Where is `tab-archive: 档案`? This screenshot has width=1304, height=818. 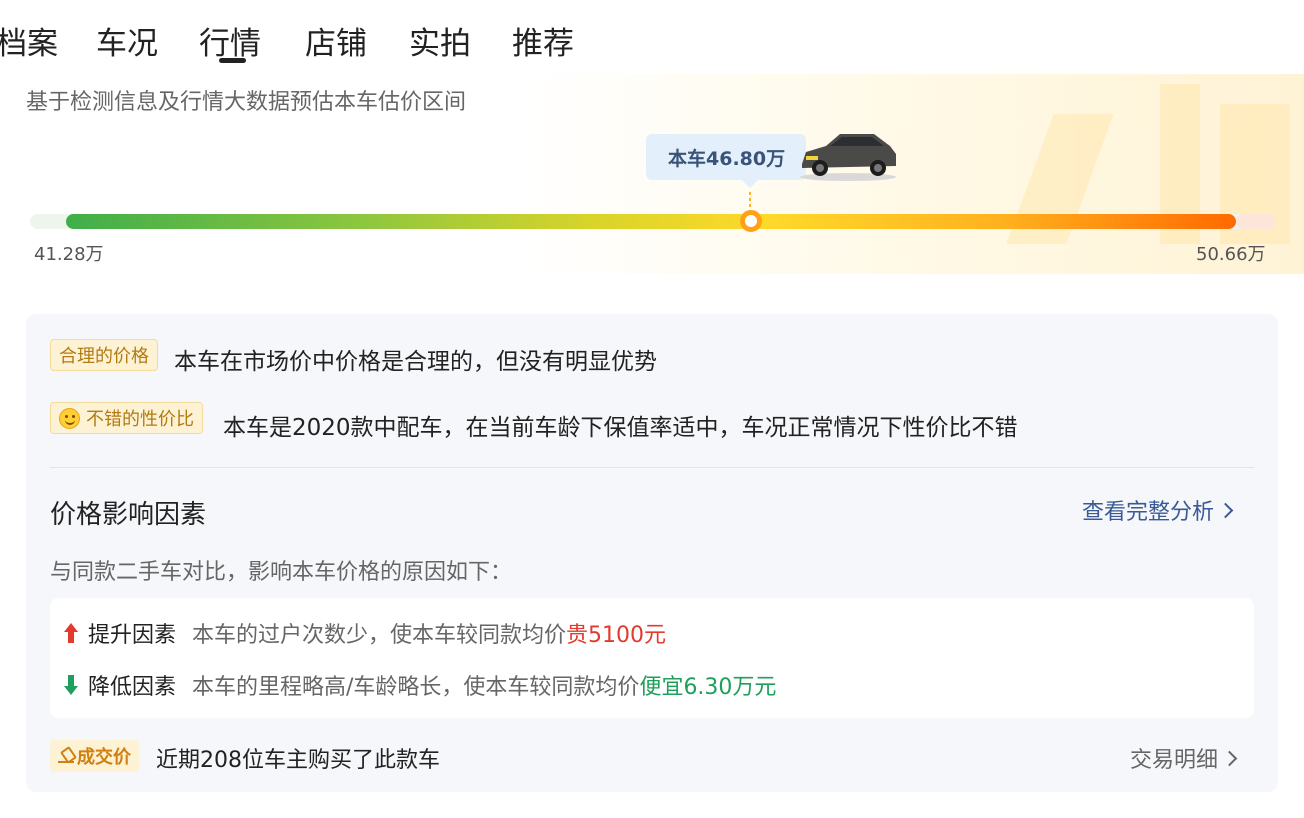
tab-archive: 档案 is located at coordinates (29, 40).